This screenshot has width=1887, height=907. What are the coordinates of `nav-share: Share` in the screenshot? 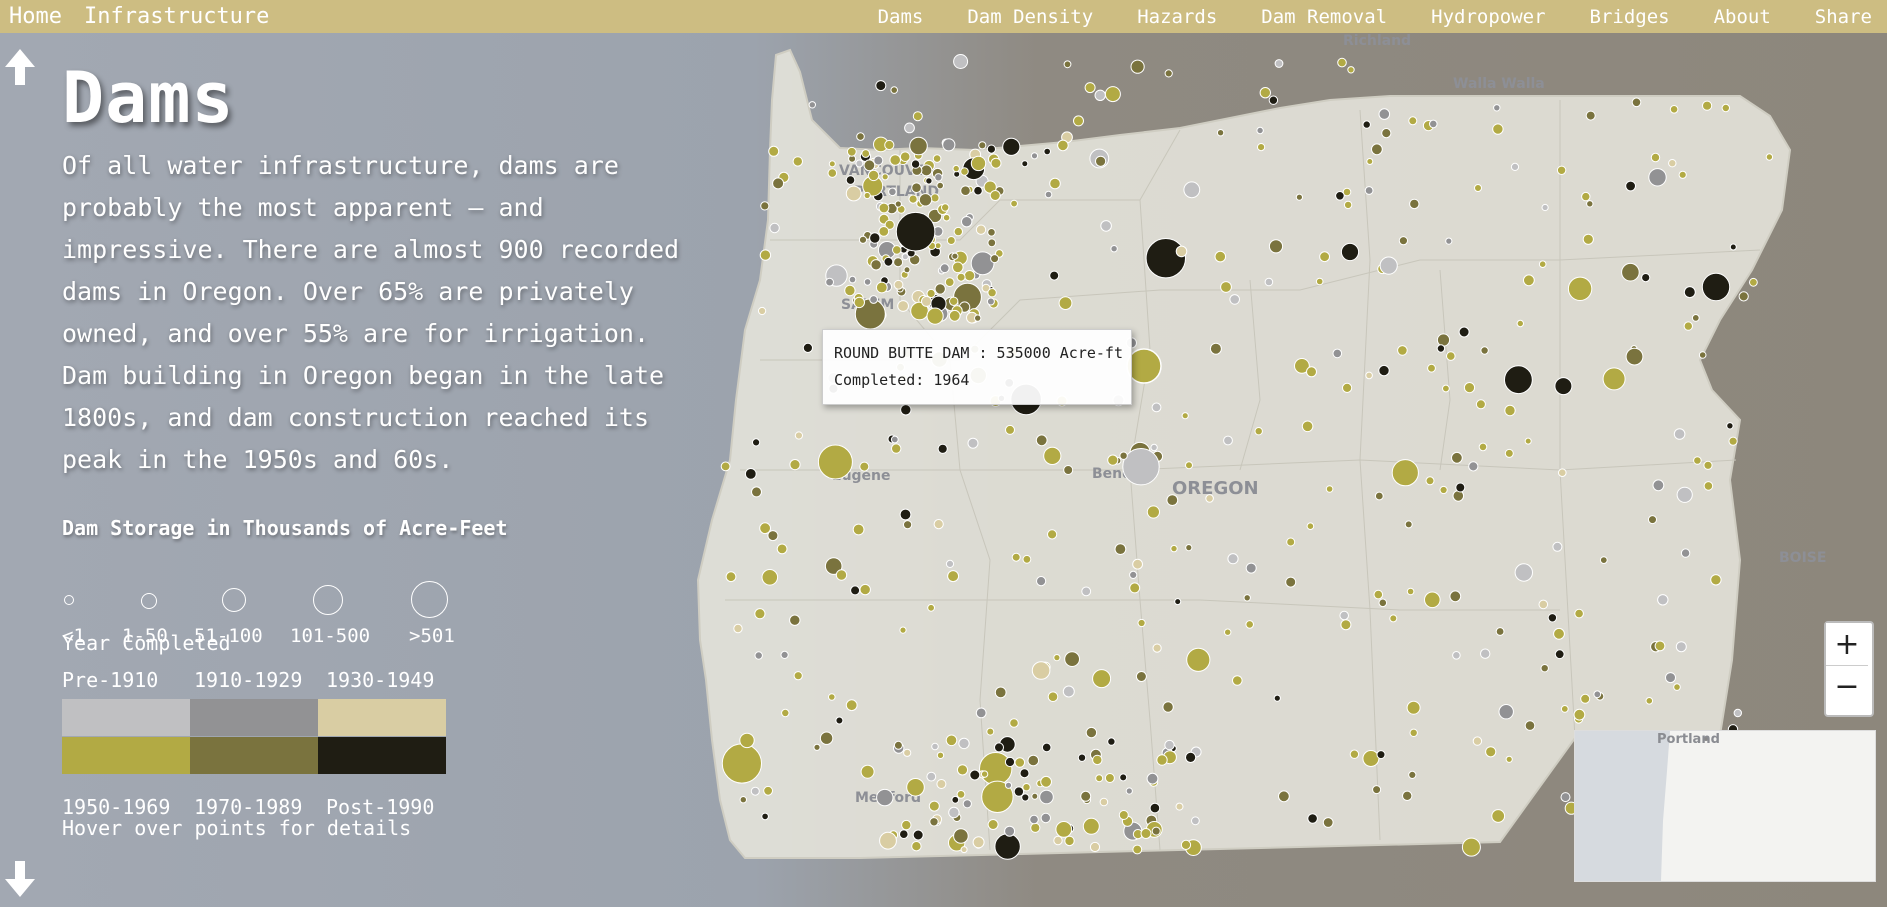 It's located at (1843, 17).